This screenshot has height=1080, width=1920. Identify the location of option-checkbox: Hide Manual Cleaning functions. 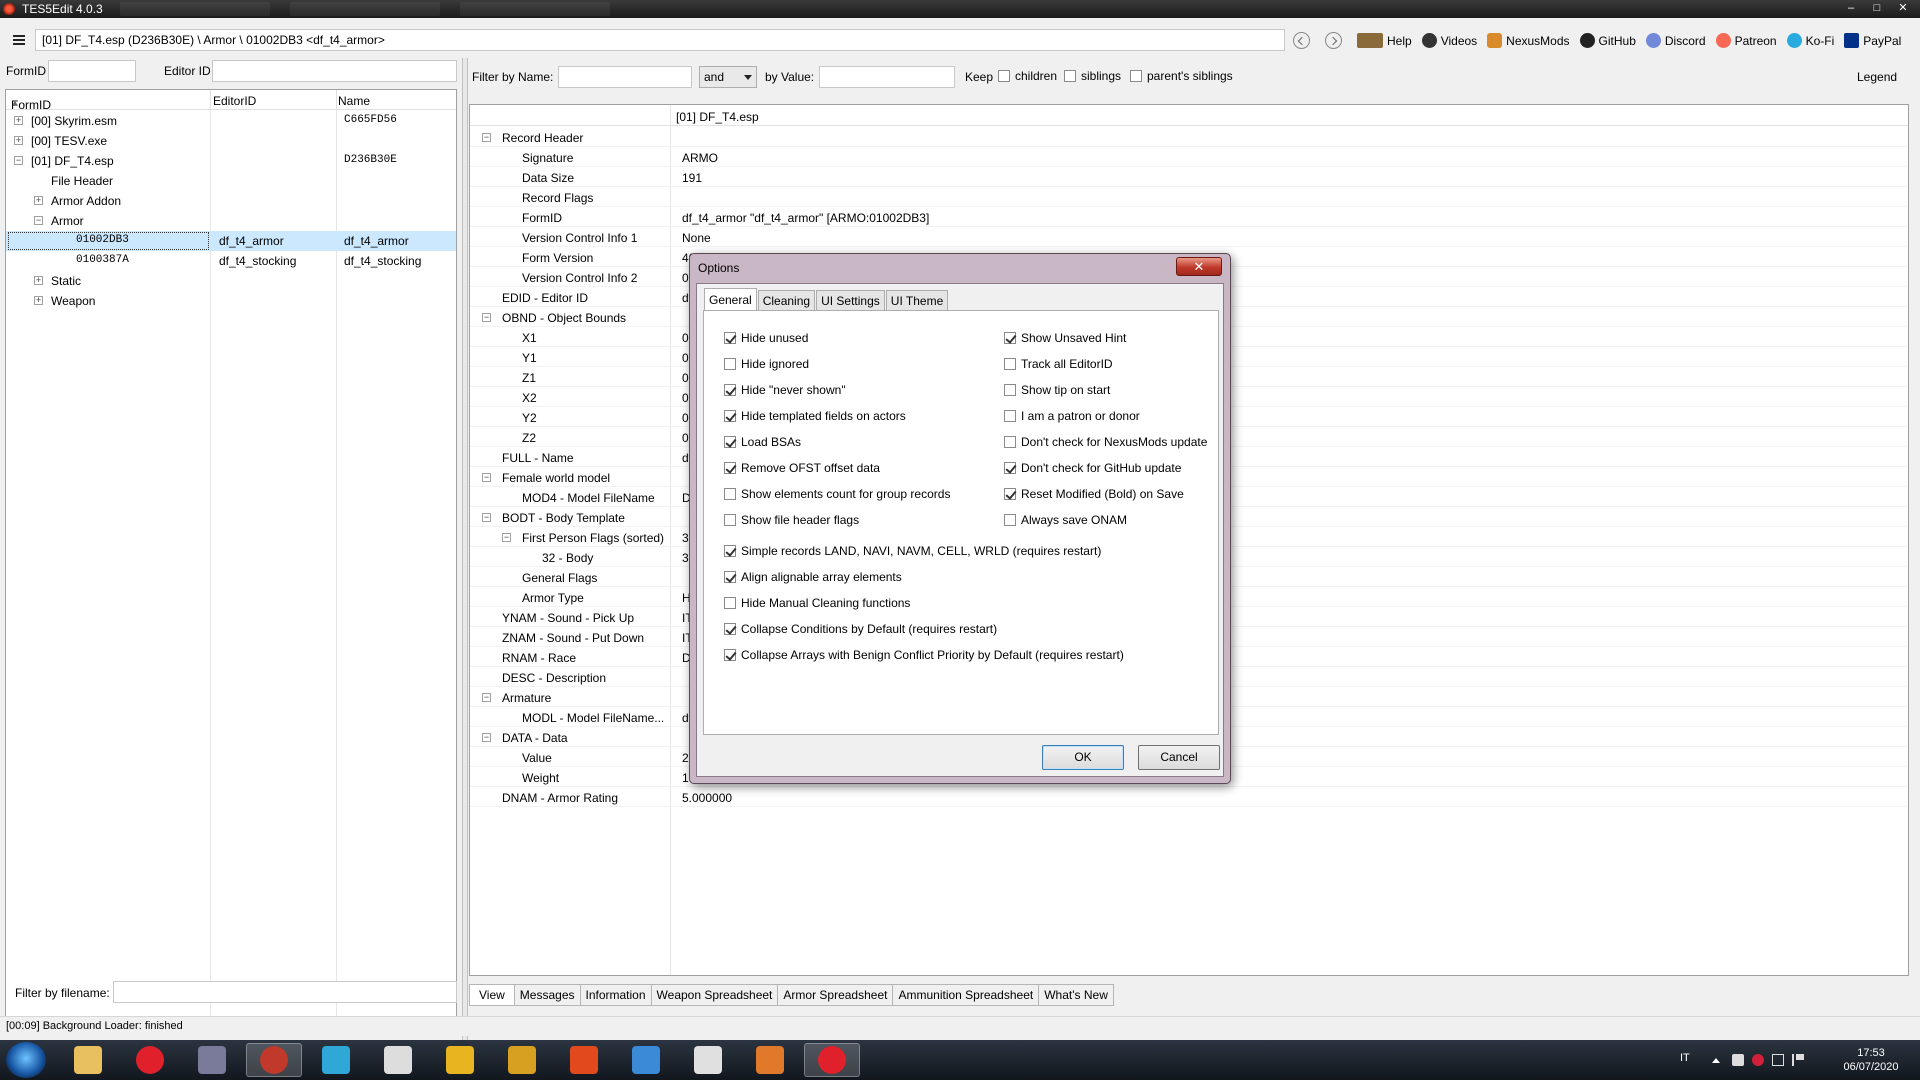
(817, 603).